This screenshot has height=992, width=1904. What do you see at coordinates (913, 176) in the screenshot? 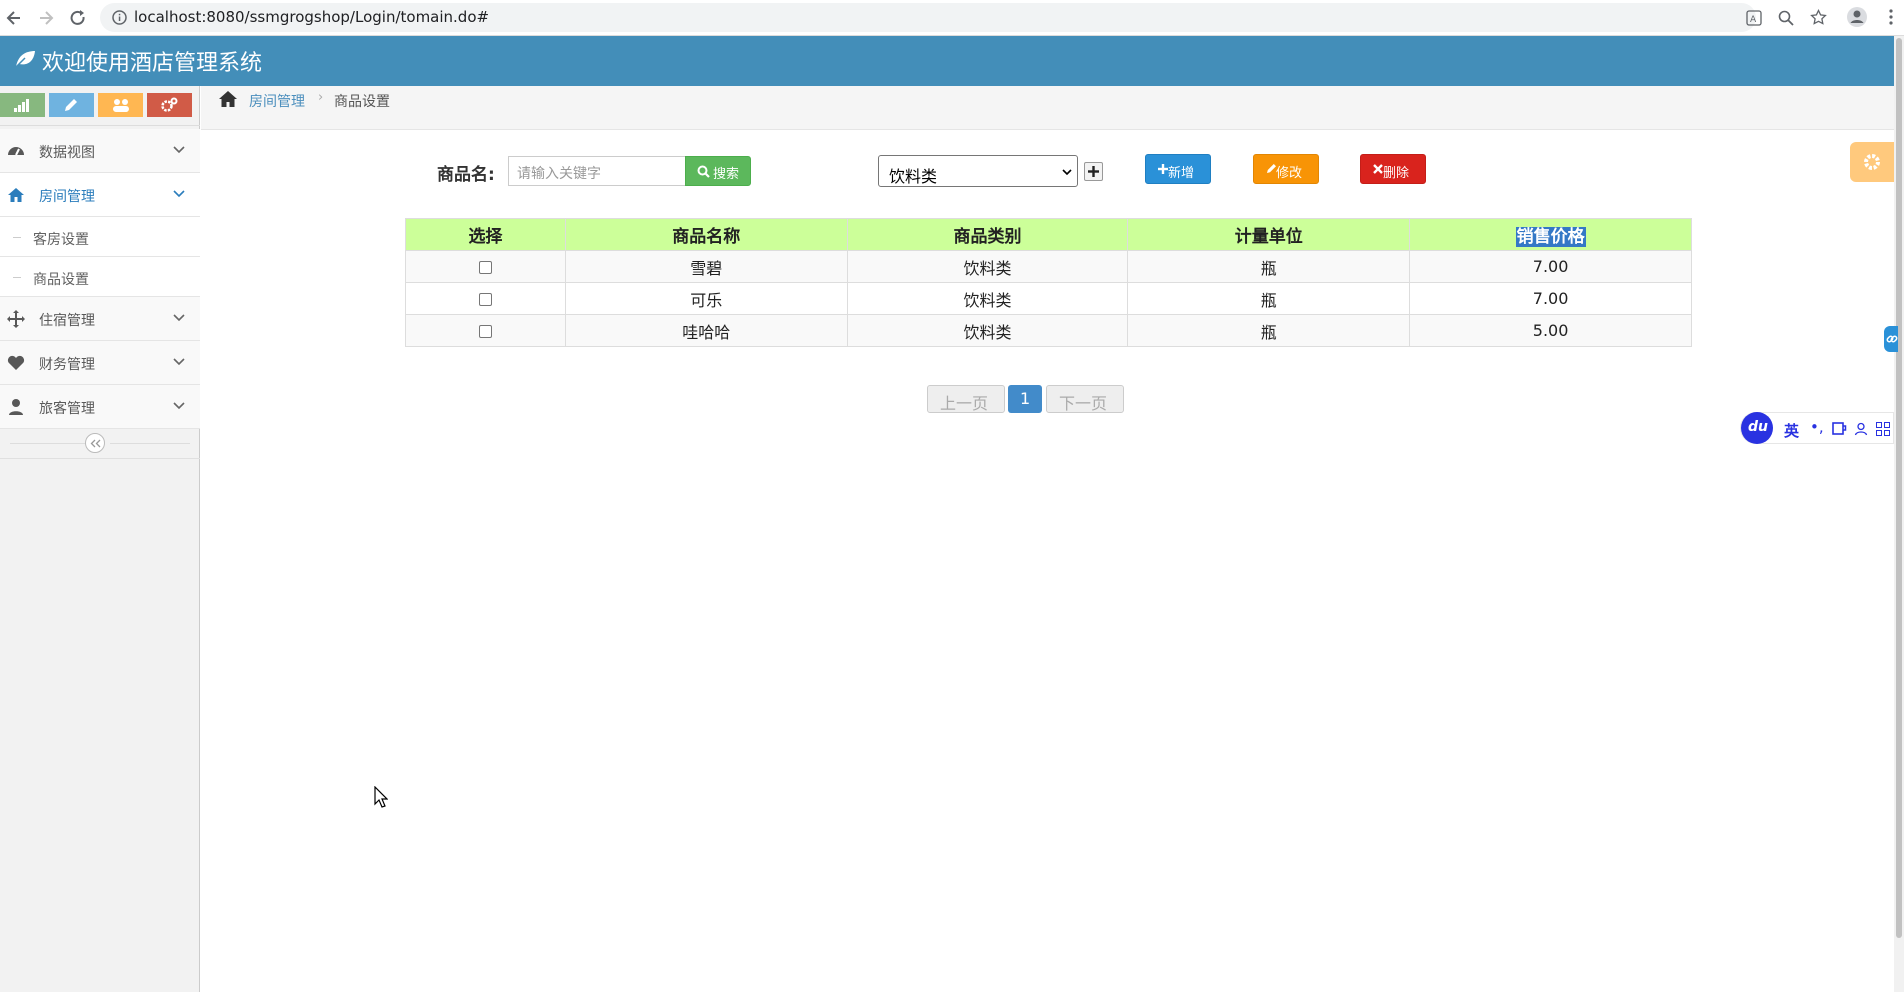
I see `category-select-value: 饮料类` at bounding box center [913, 176].